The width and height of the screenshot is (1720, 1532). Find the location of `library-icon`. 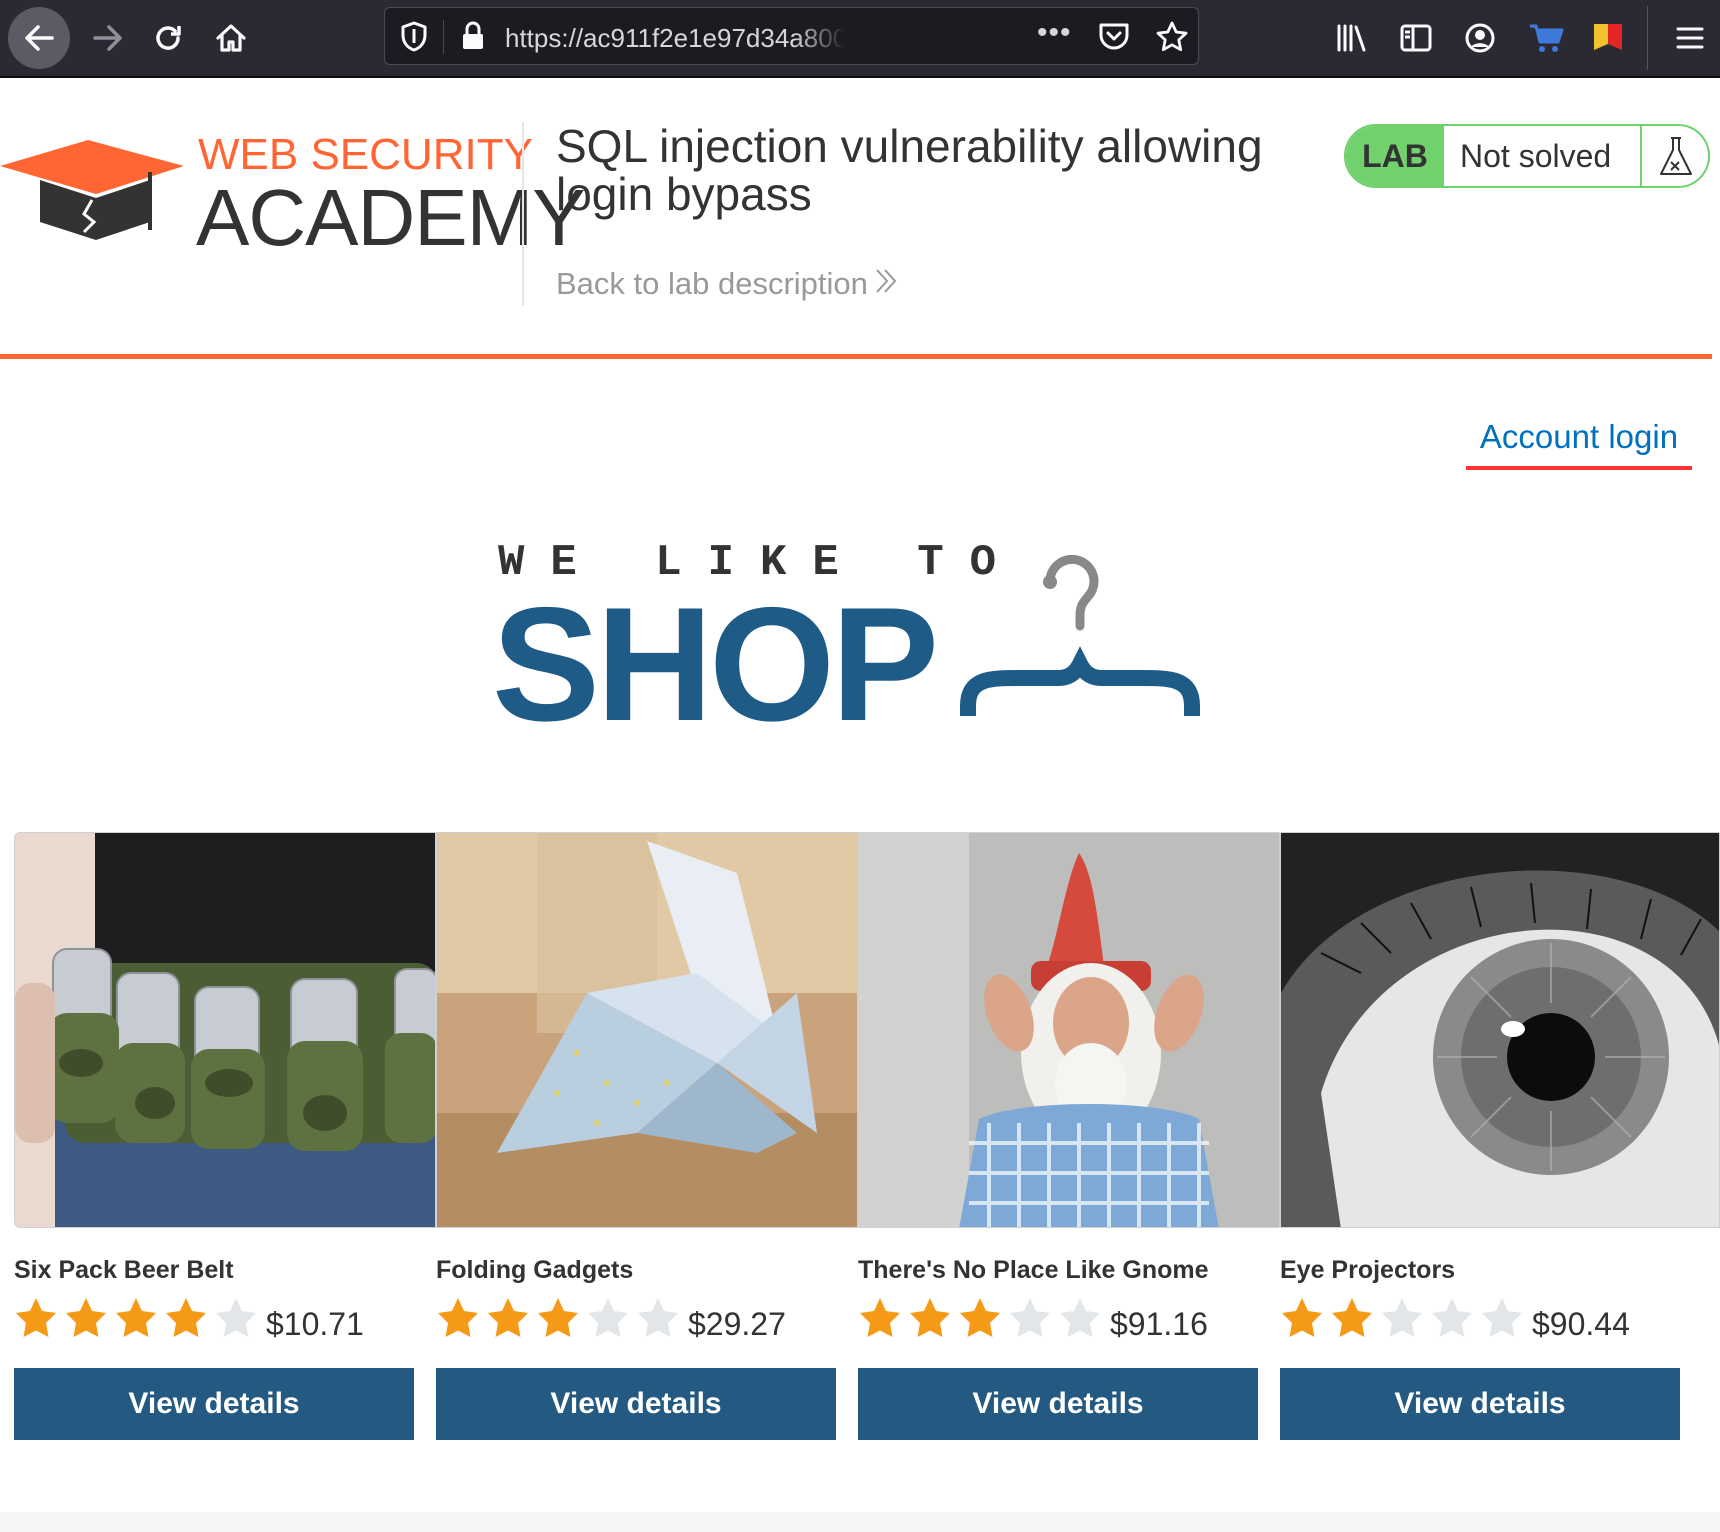

library-icon is located at coordinates (1352, 38).